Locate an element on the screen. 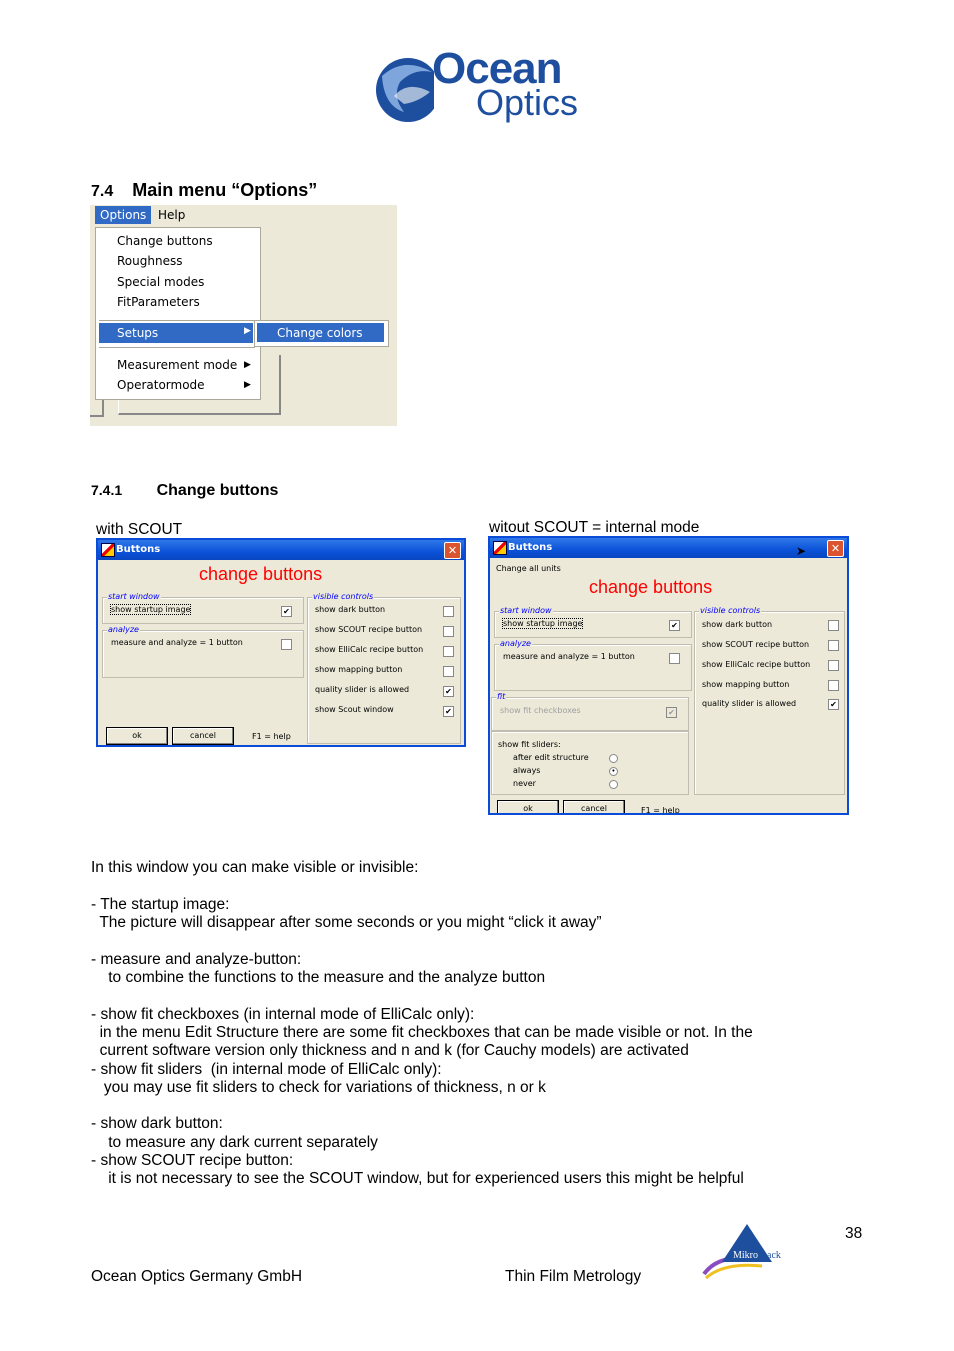 This screenshot has height=1351, width=954. radio-label: never is located at coordinates (524, 783).